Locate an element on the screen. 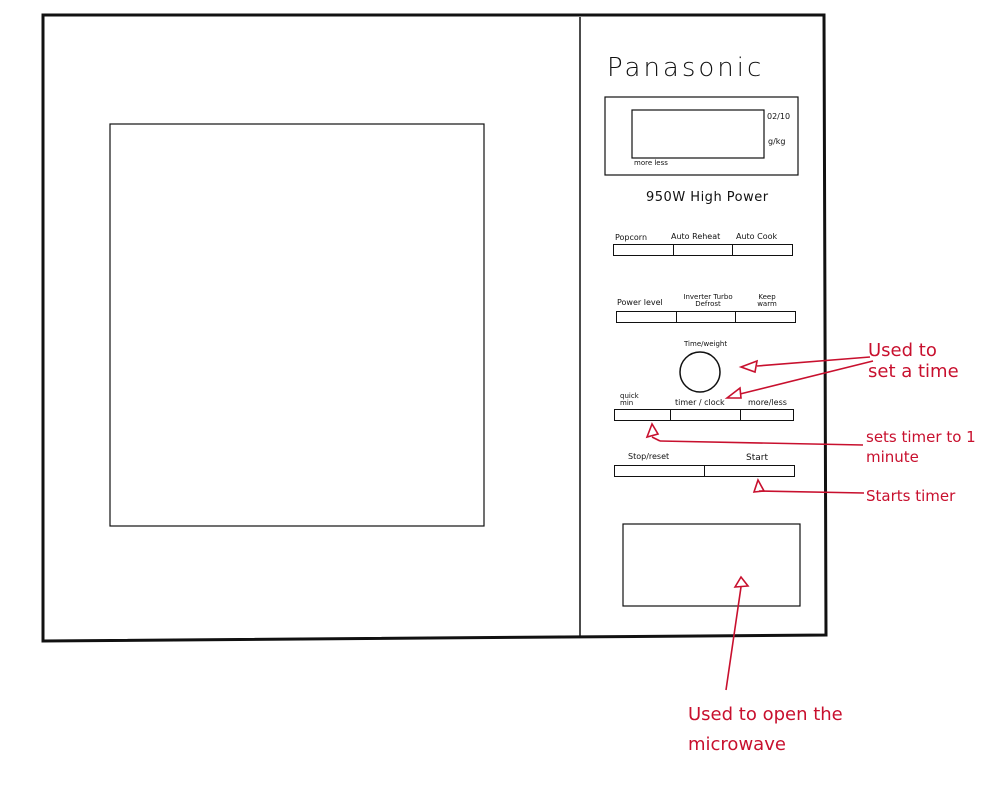  popcorn-button is located at coordinates (644, 250).